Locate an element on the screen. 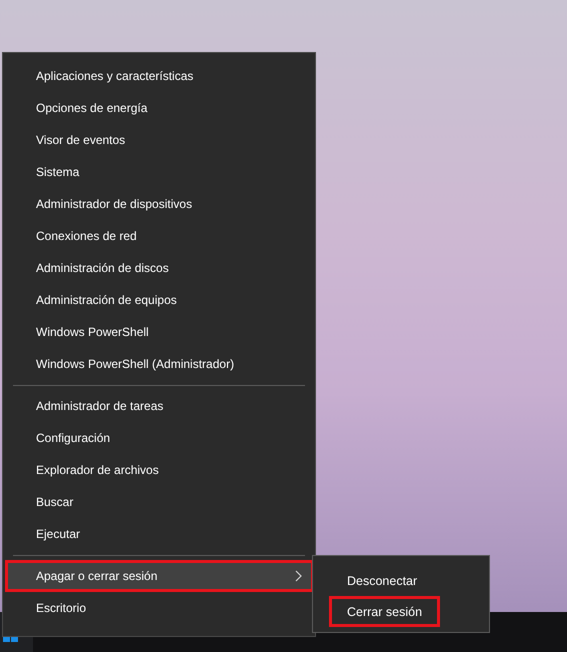 The image size is (567, 652). menu-item: Apagar o cerrar sesión is located at coordinates (159, 576).